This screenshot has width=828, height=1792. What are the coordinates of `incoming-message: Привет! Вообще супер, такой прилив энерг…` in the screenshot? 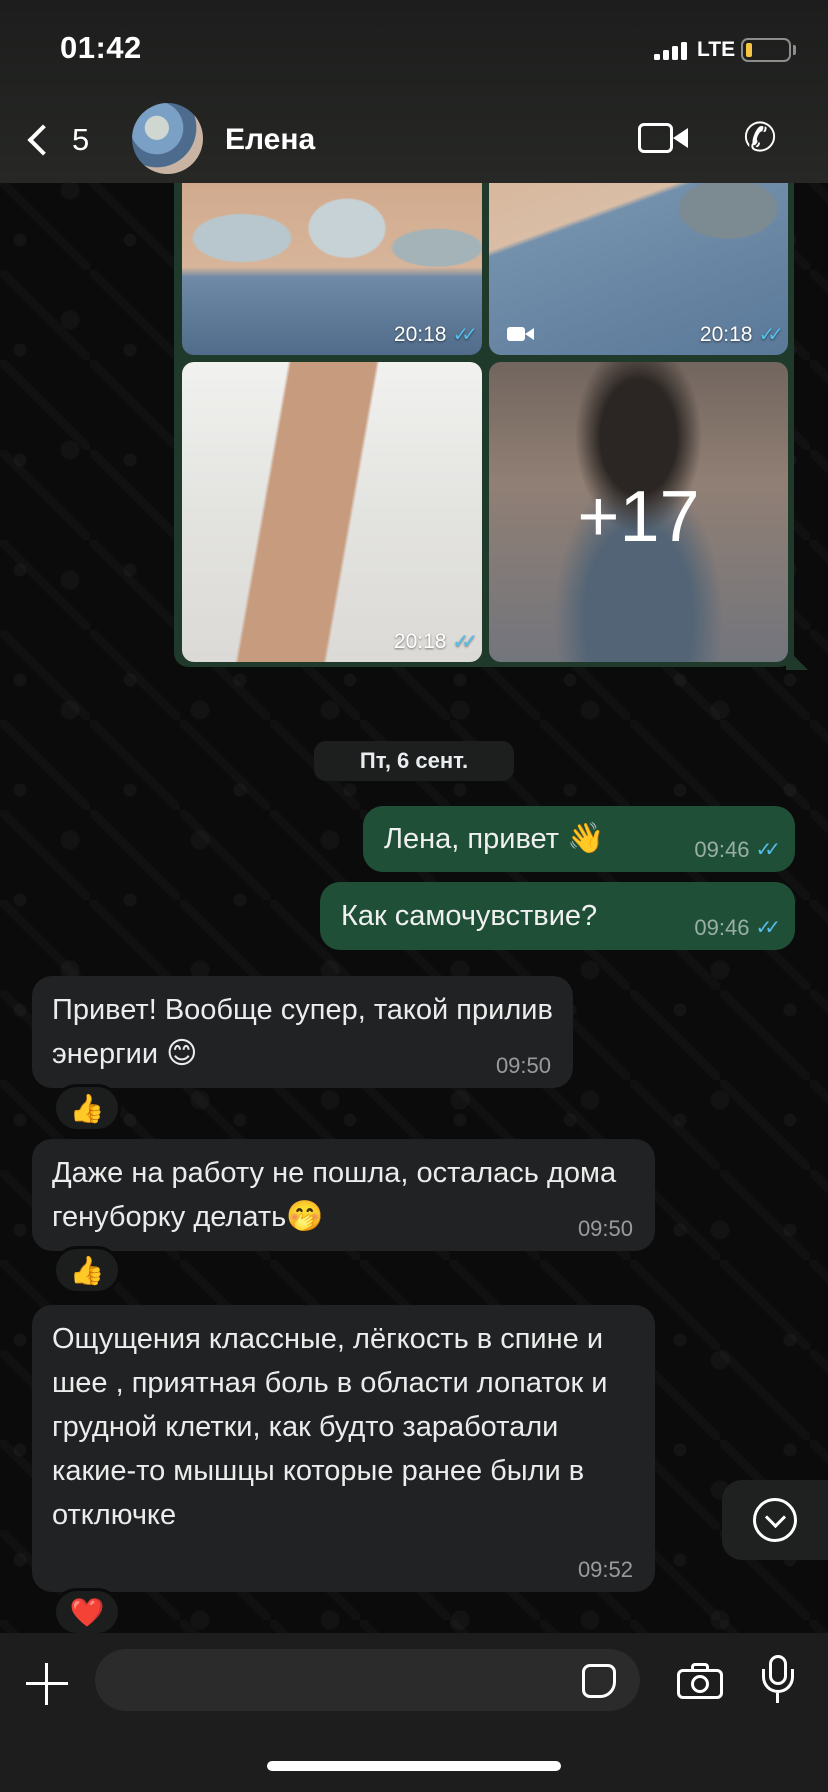 It's located at (302, 1032).